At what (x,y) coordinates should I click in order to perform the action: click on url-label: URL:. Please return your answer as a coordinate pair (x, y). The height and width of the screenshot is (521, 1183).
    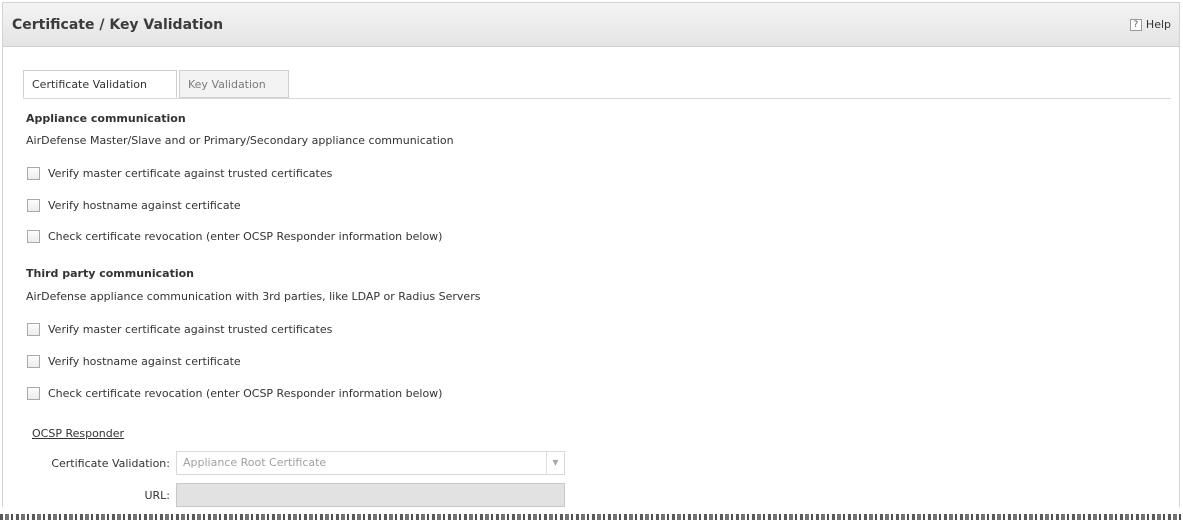
    Looking at the image, I should click on (157, 495).